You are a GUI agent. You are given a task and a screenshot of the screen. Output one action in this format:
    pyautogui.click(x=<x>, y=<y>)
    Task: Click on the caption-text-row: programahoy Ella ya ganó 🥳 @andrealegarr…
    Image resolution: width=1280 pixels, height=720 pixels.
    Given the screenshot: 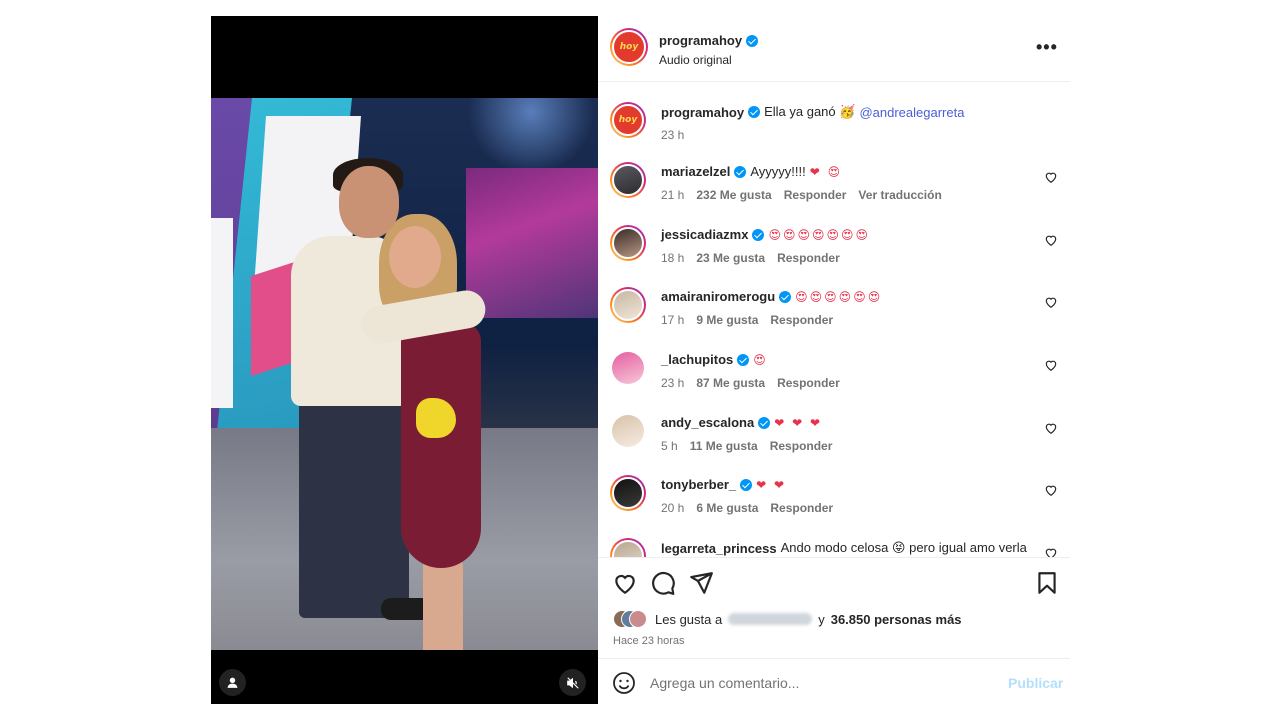 What is the action you would take?
    pyautogui.click(x=812, y=112)
    